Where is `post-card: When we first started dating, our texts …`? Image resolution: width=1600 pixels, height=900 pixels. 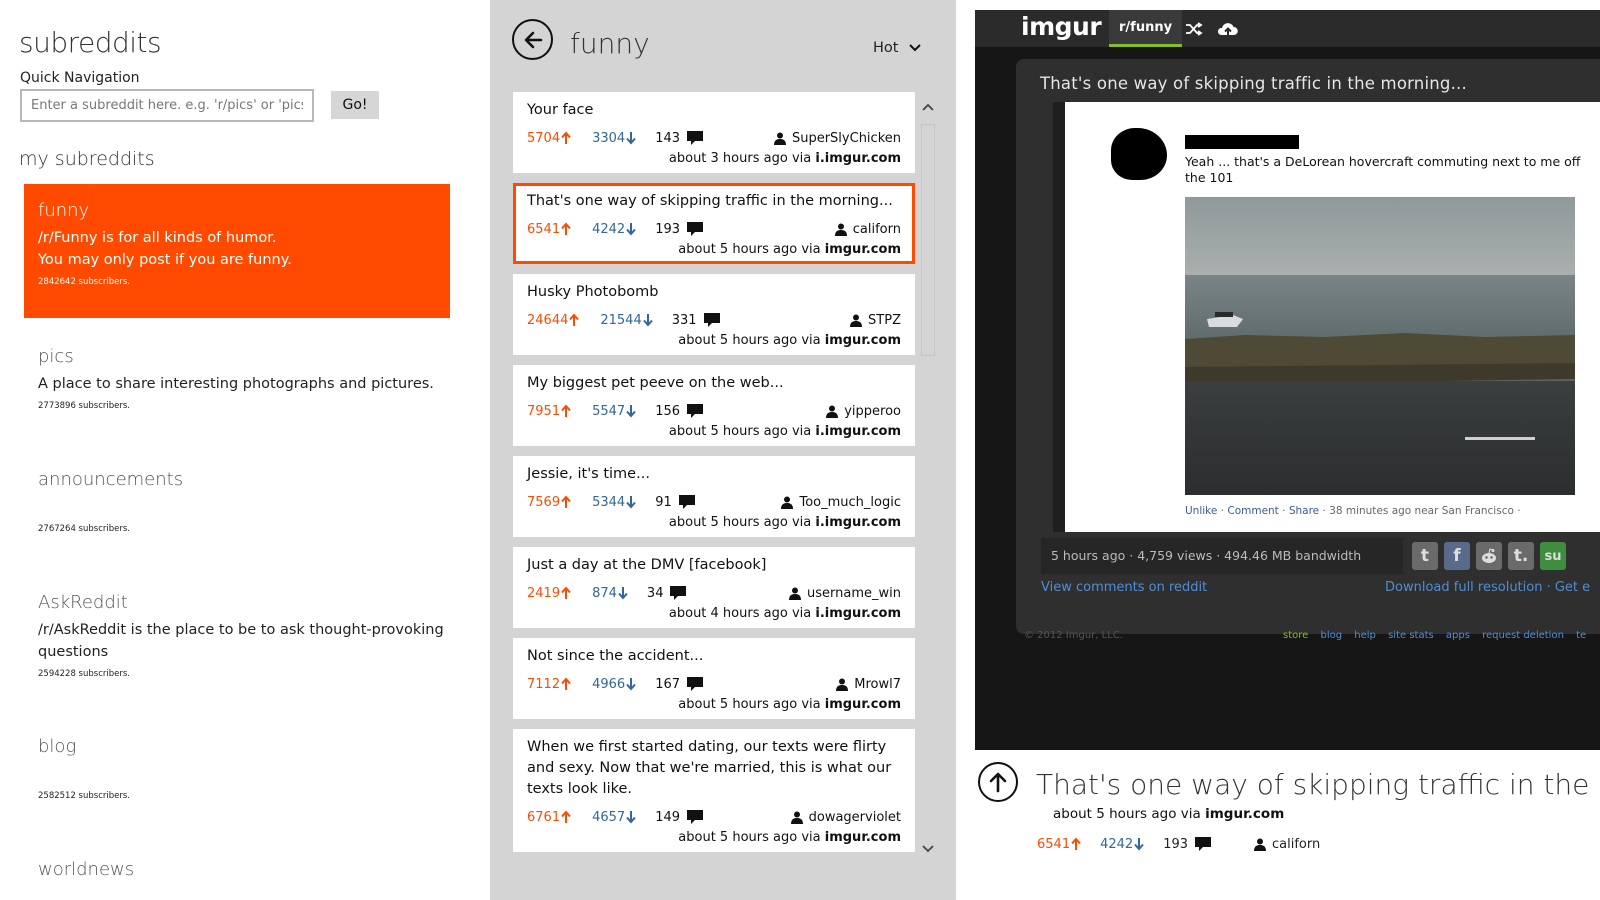
post-card: When we first started dating, our texts … is located at coordinates (714, 790).